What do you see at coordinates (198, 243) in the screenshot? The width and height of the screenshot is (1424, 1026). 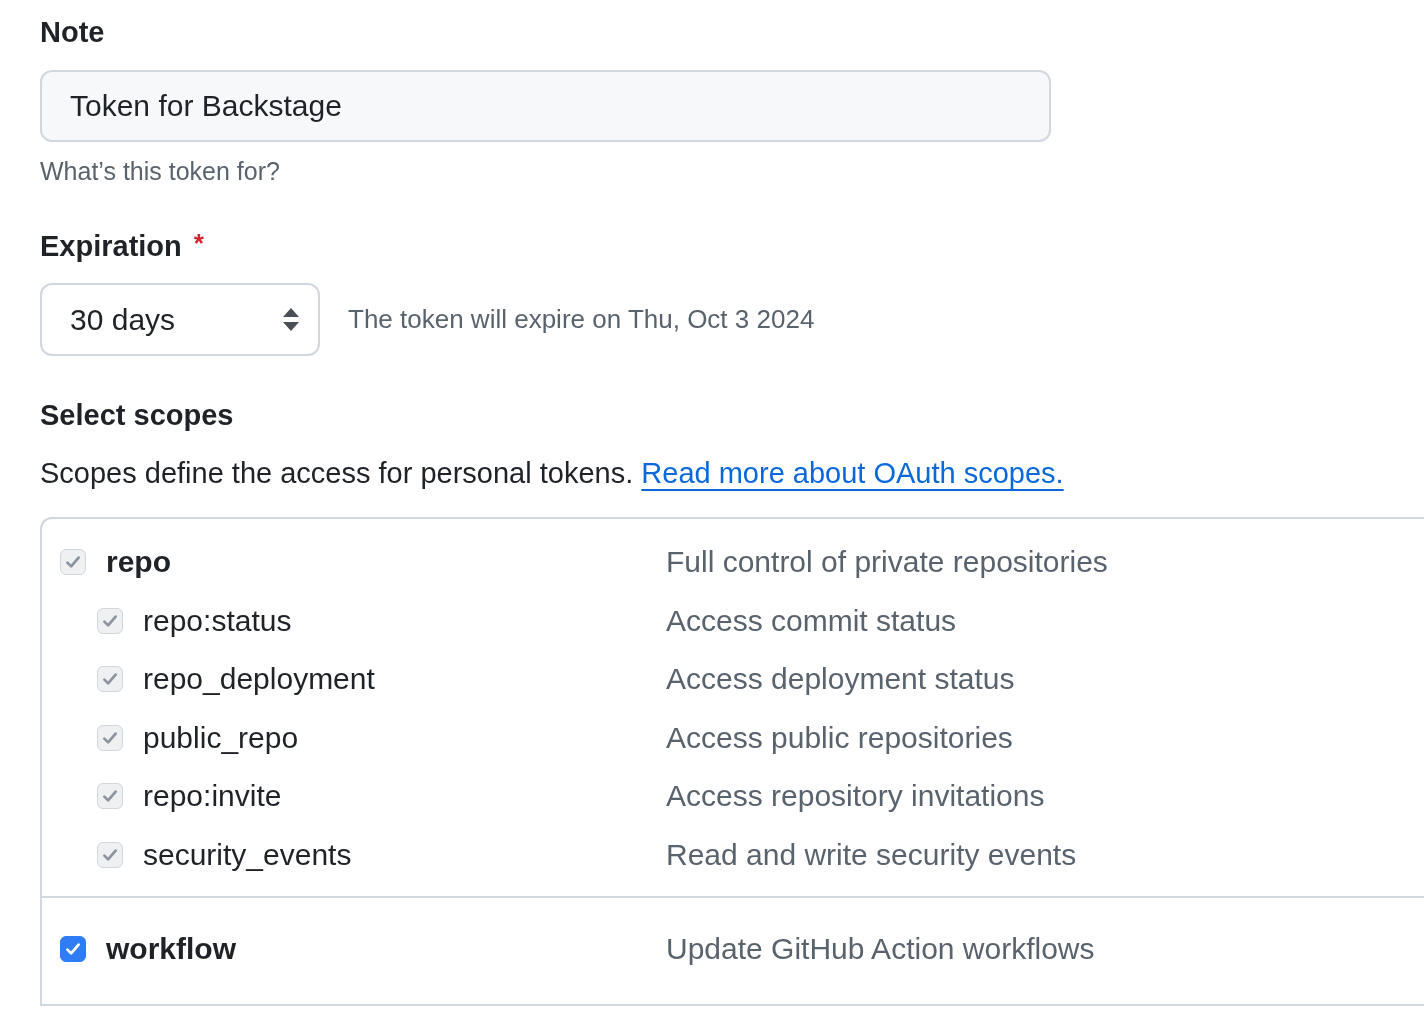 I see `required-mark: *` at bounding box center [198, 243].